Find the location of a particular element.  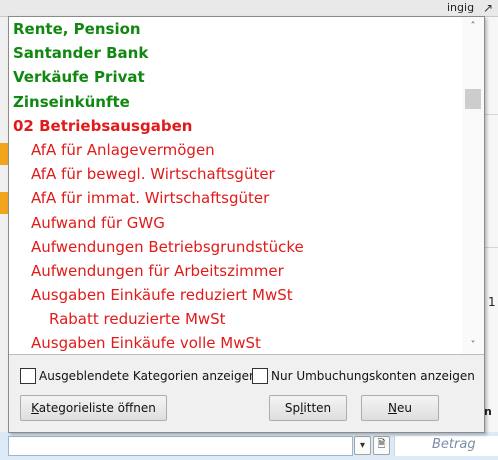

category-list-item: Rabatt reduzierte MwSt is located at coordinates (235, 319).